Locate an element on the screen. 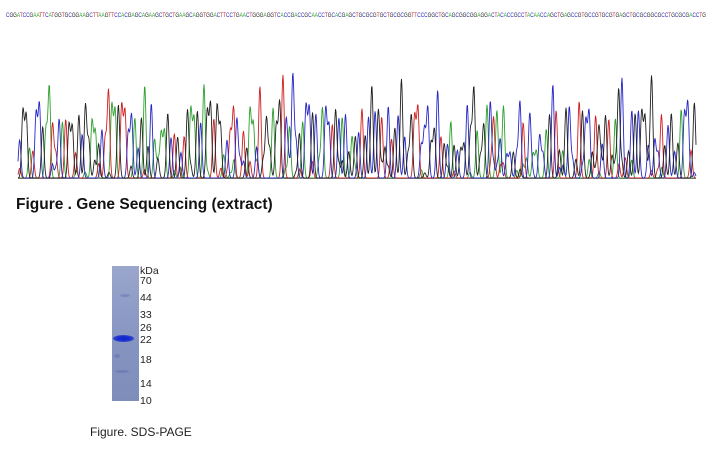 Image resolution: width=714 pixels, height=450 pixels. gel-marker-label: 26 is located at coordinates (146, 328).